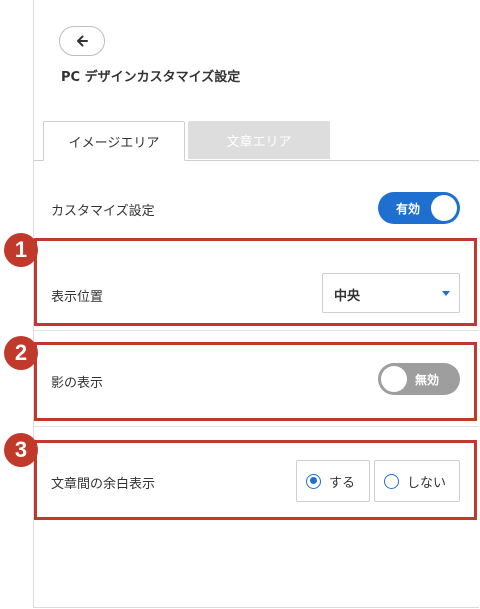 The image size is (480, 609). I want to click on back-button, so click(82, 41).